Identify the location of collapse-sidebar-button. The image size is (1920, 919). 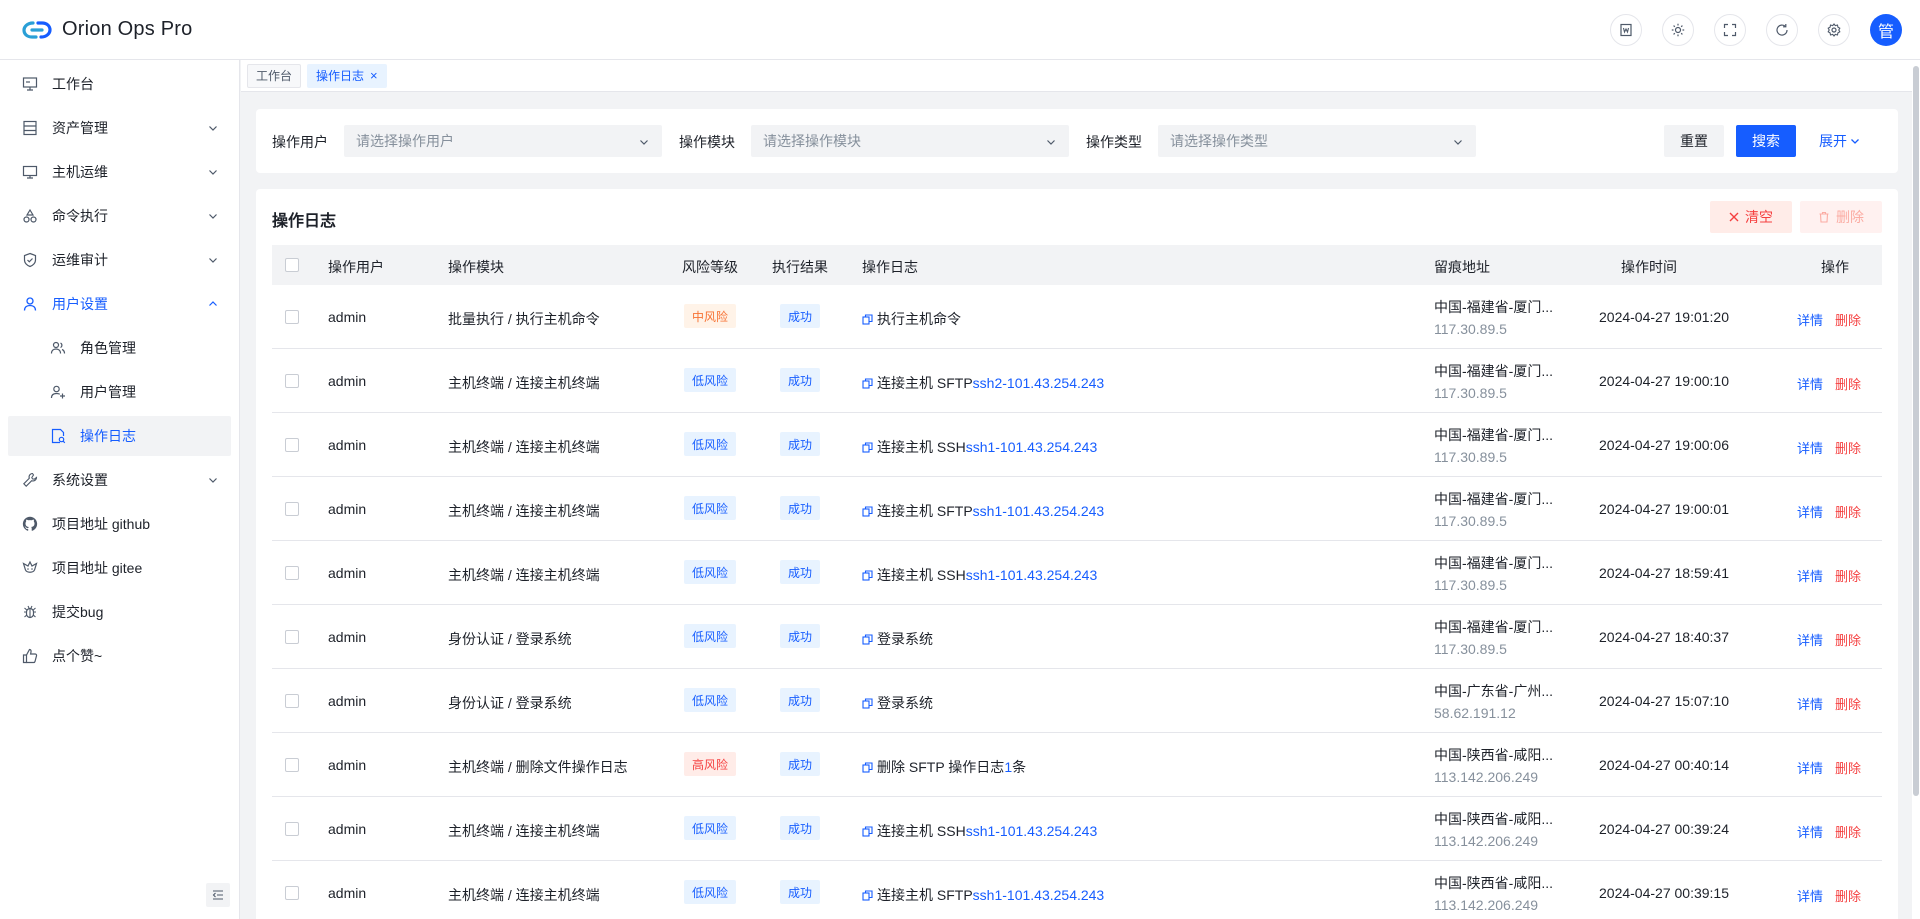
(218, 895).